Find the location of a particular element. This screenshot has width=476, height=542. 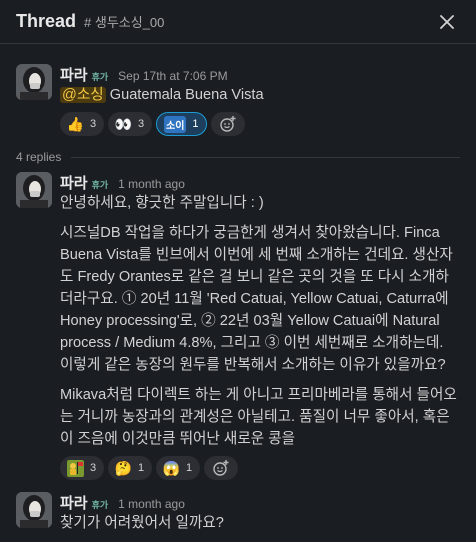

reaction-thumbs-up: 👍 3 is located at coordinates (82, 124).